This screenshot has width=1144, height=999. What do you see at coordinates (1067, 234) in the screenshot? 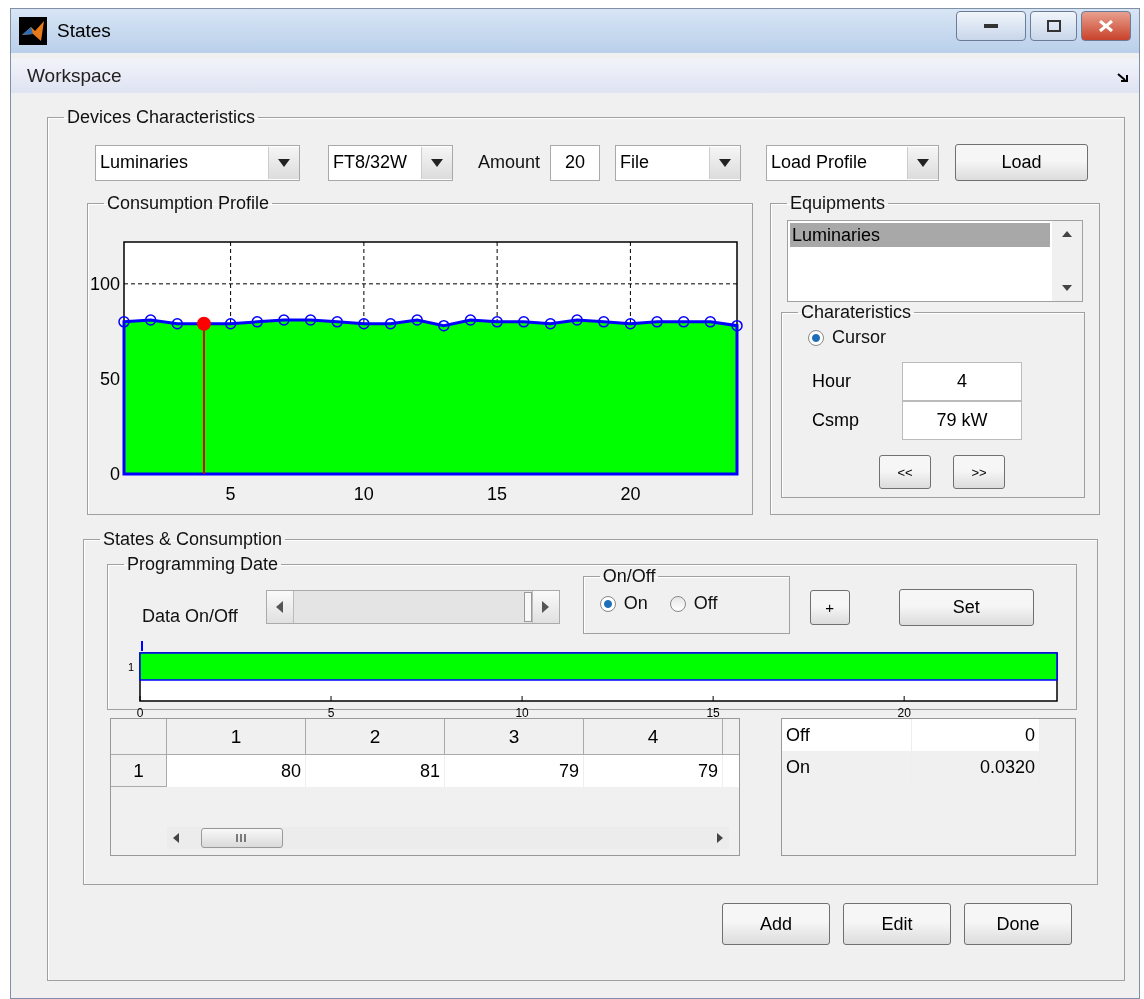
I see `scroll-up-icon` at bounding box center [1067, 234].